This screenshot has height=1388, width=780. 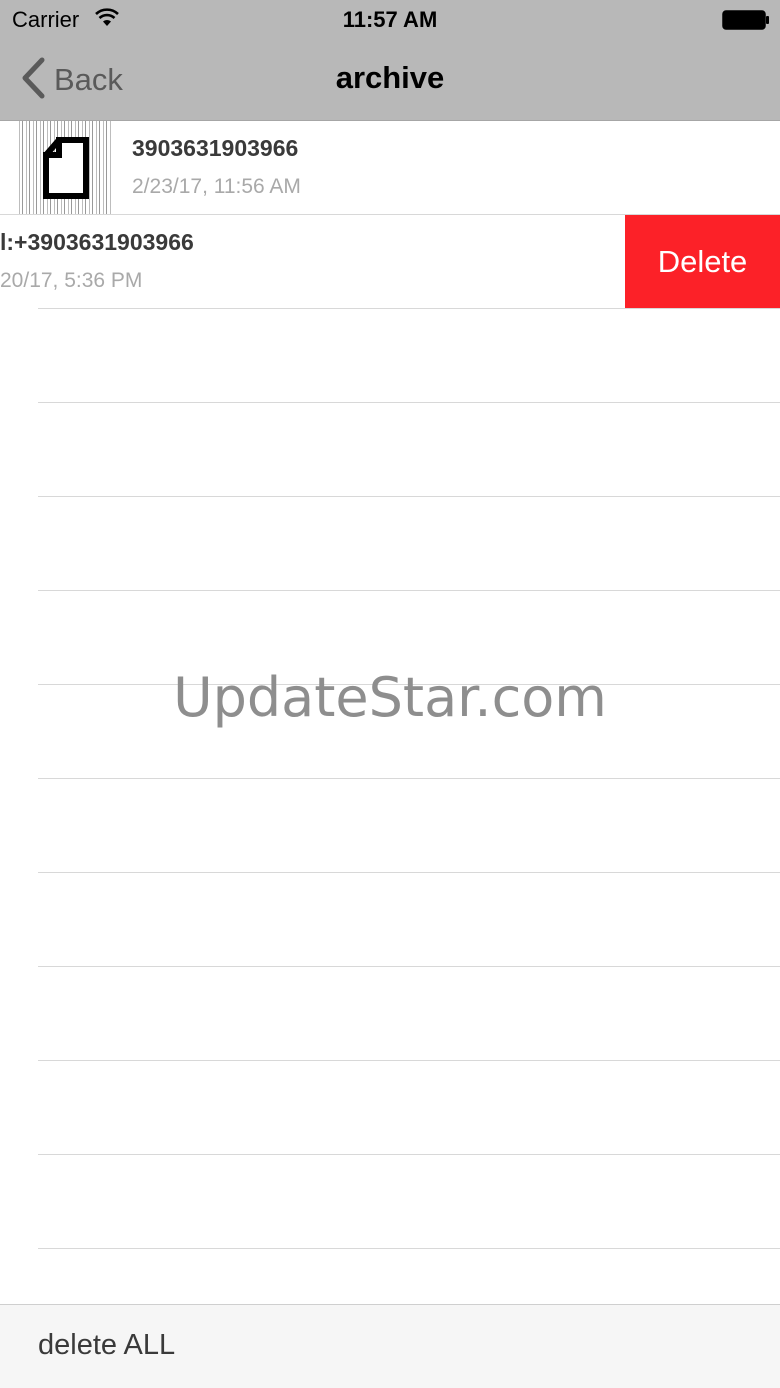 What do you see at coordinates (390, 262) in the screenshot?
I see `list-item-swiped: l:+3903631903966 20/17, 5:36 PM Delete` at bounding box center [390, 262].